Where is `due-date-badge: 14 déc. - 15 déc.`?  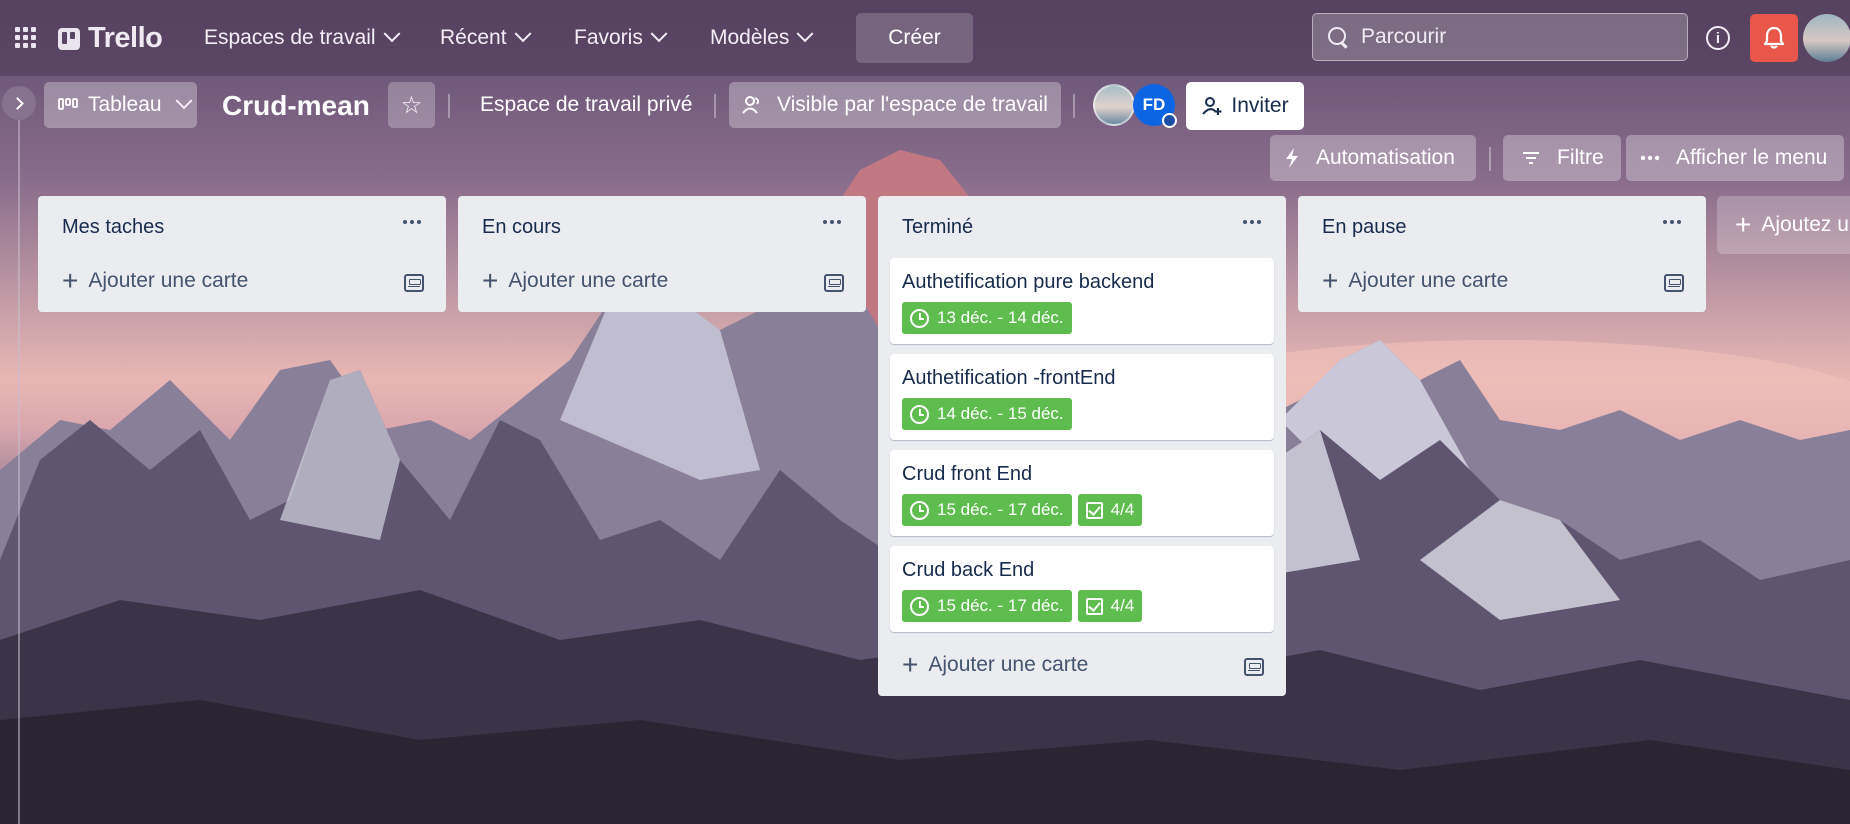
due-date-badge: 14 déc. - 15 déc. is located at coordinates (987, 414).